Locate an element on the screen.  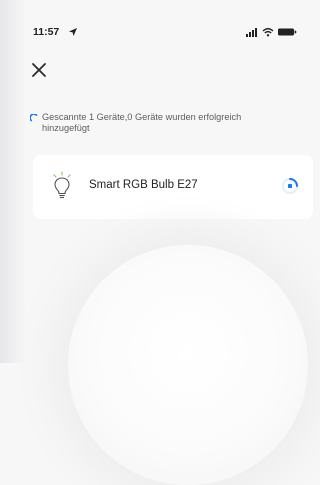
location-arrow-icon is located at coordinates (73, 32).